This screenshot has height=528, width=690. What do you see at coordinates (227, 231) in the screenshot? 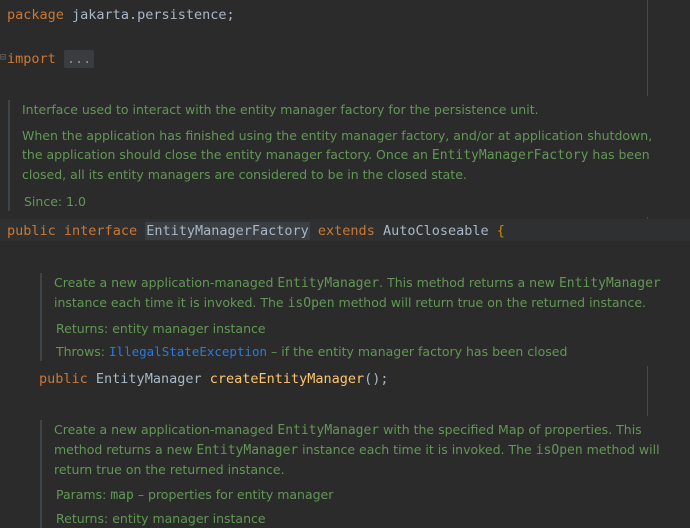
I see `interface-name: EntityManagerFactory` at bounding box center [227, 231].